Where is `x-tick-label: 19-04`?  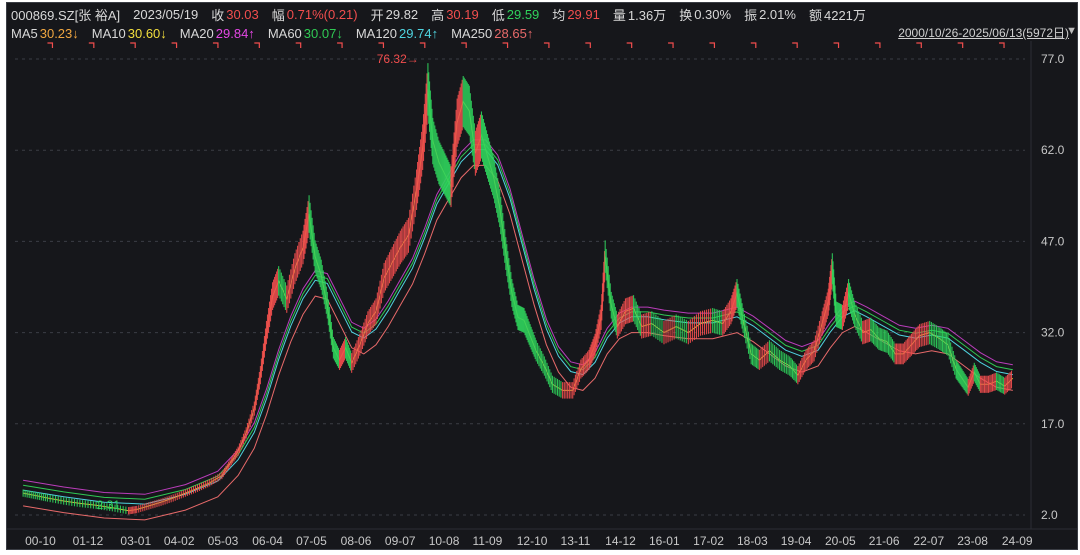
x-tick-label: 19-04 is located at coordinates (796, 541).